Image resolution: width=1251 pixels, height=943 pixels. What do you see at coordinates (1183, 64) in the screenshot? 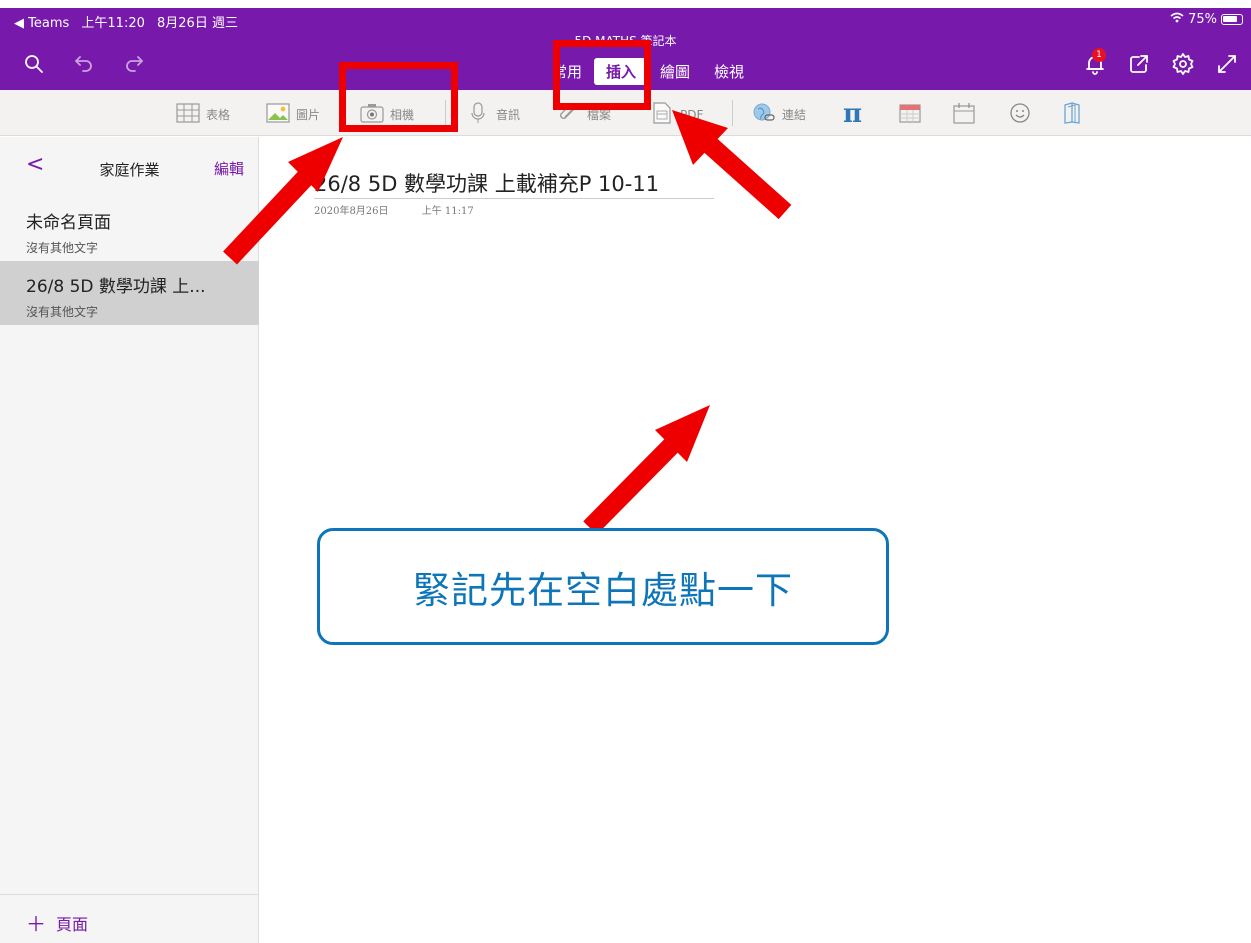
I see `settings-icon` at bounding box center [1183, 64].